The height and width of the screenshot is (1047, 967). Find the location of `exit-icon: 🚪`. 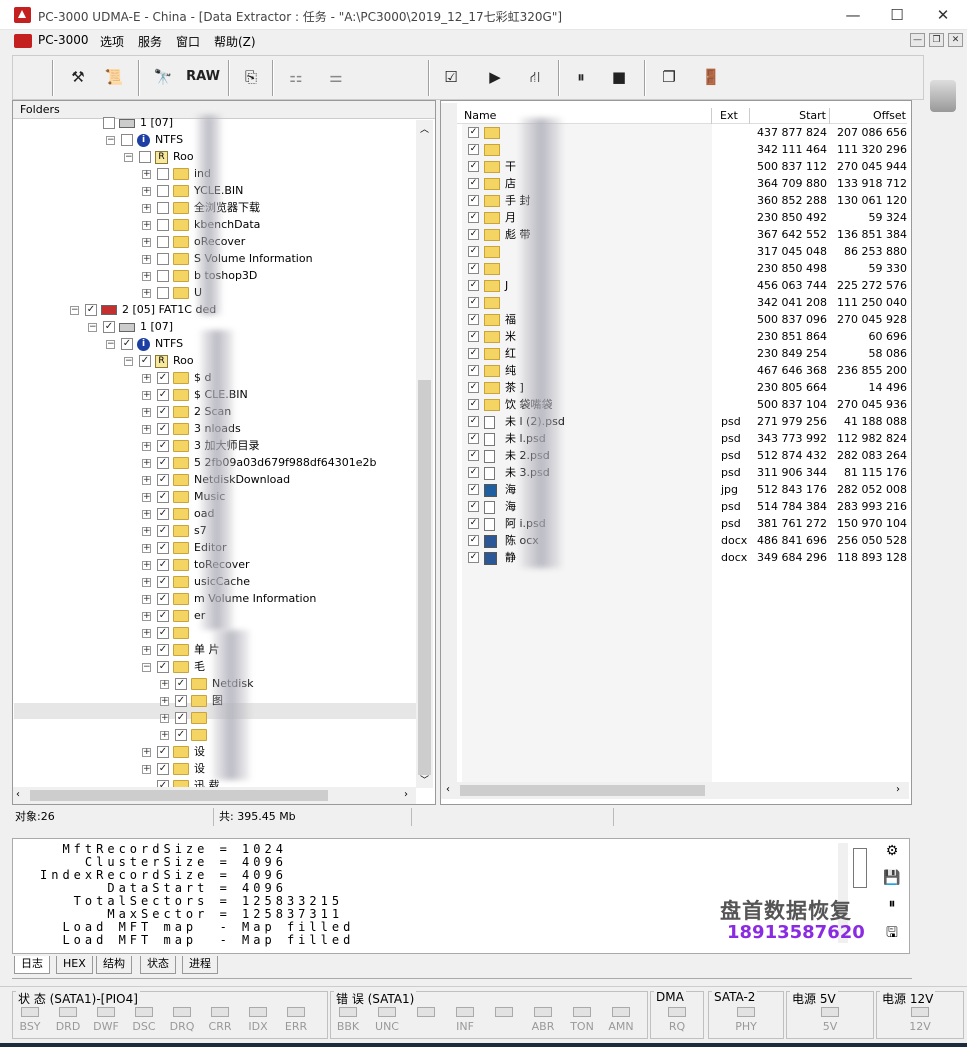

exit-icon: 🚪 is located at coordinates (711, 77).